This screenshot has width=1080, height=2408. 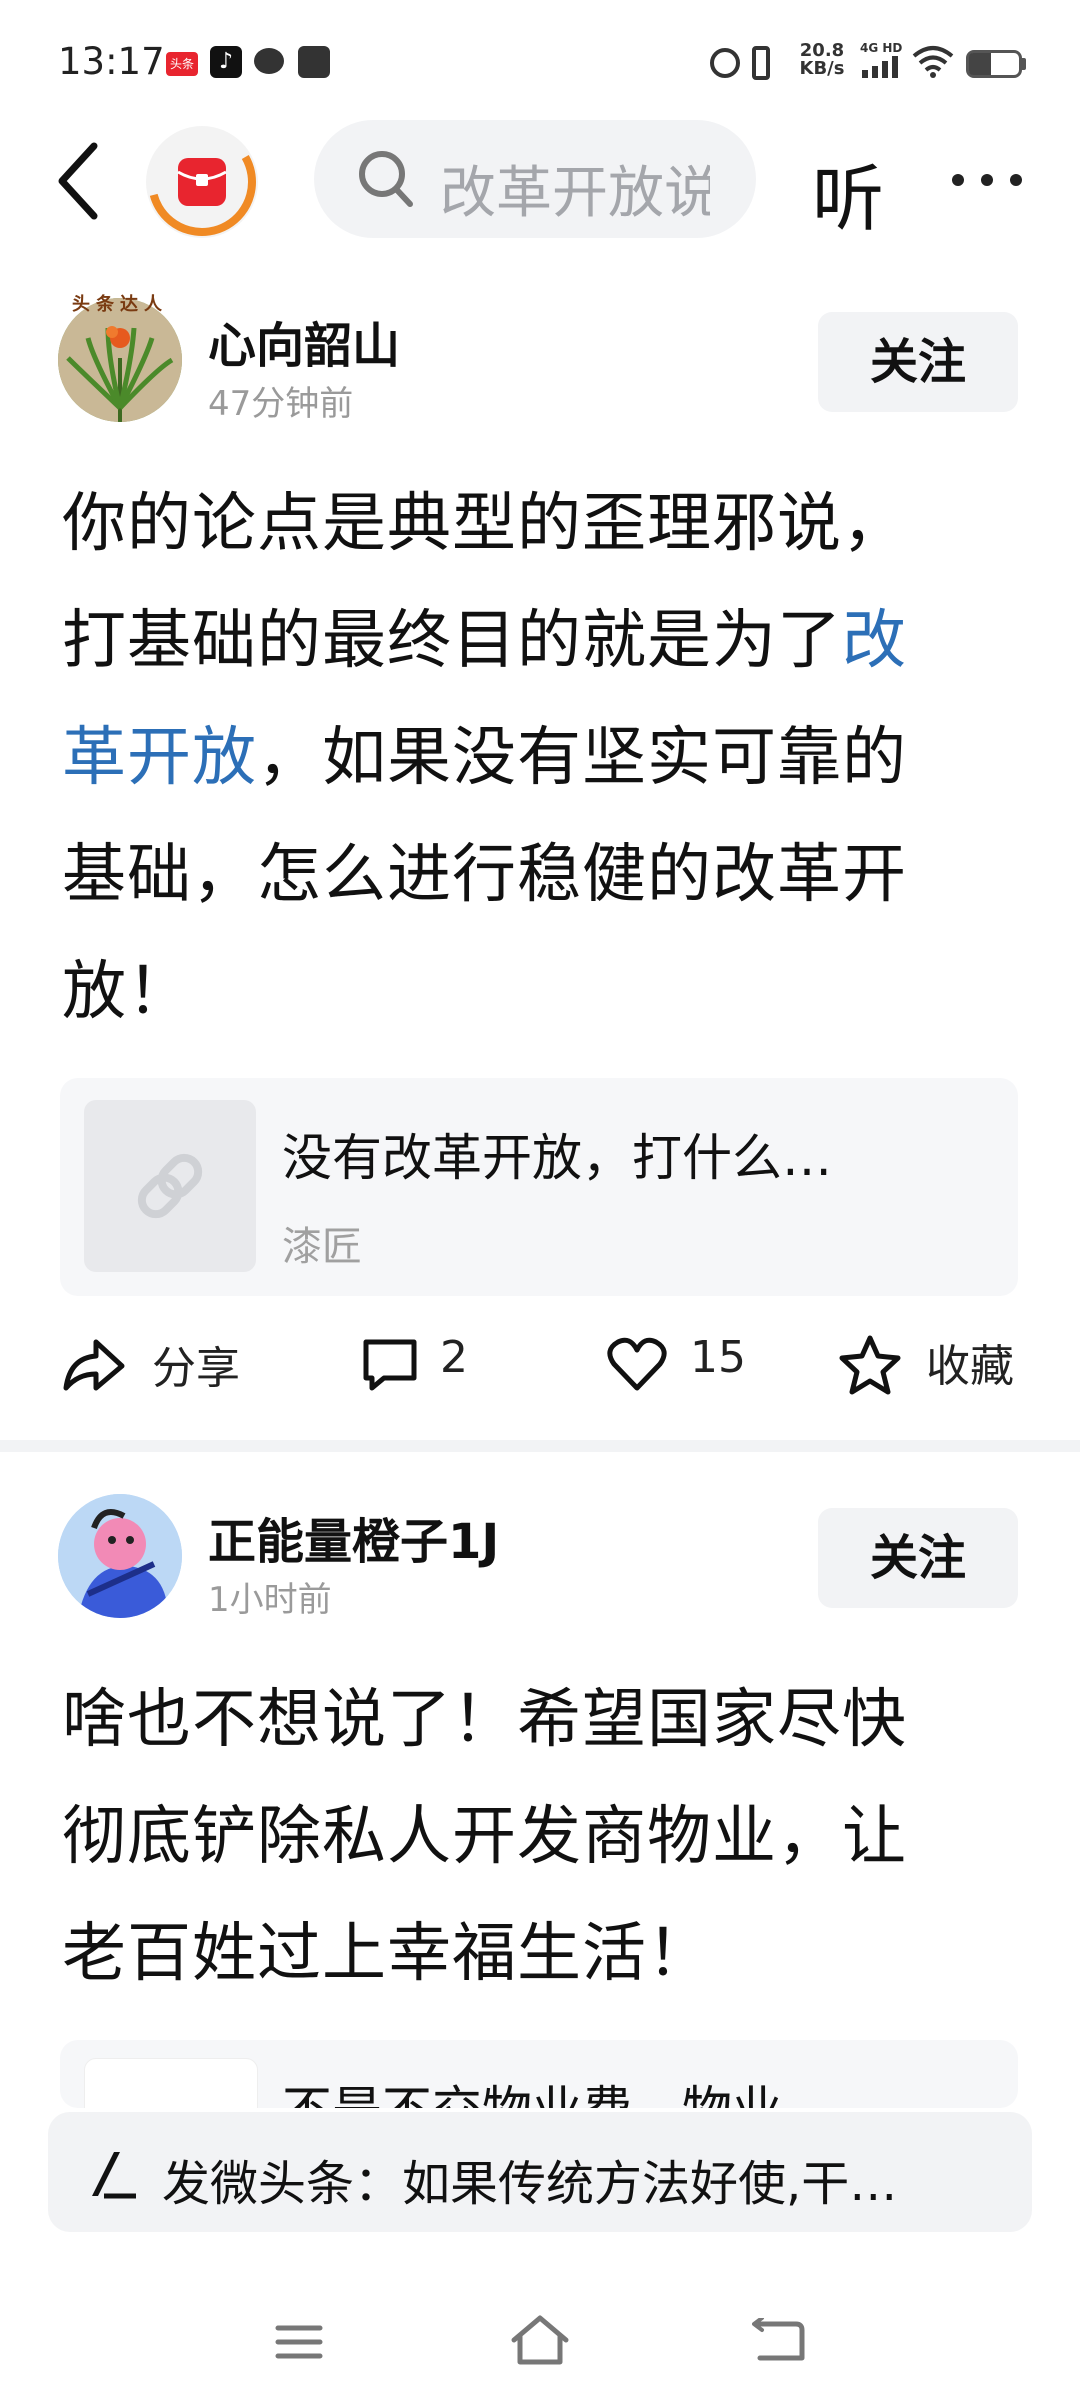 I want to click on post-time: 47分钟前, so click(x=281, y=404).